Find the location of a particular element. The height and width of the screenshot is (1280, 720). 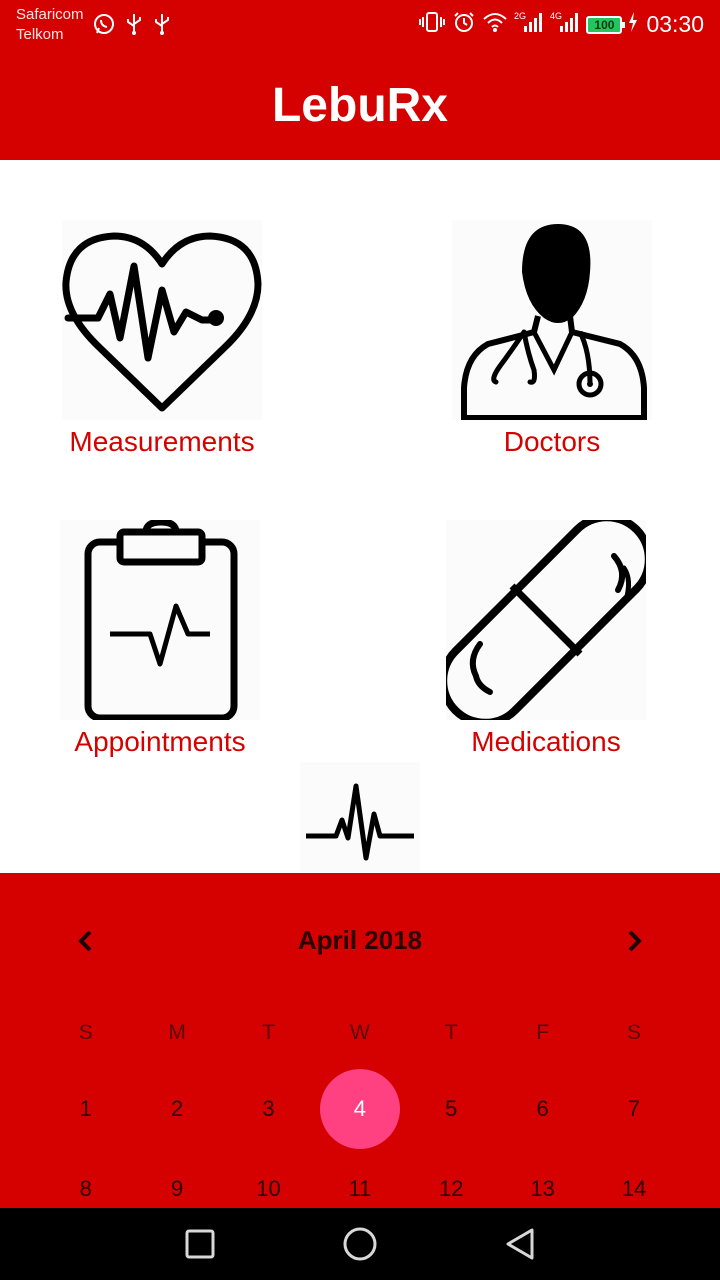

calendar-day: 11 is located at coordinates (359, 1178).